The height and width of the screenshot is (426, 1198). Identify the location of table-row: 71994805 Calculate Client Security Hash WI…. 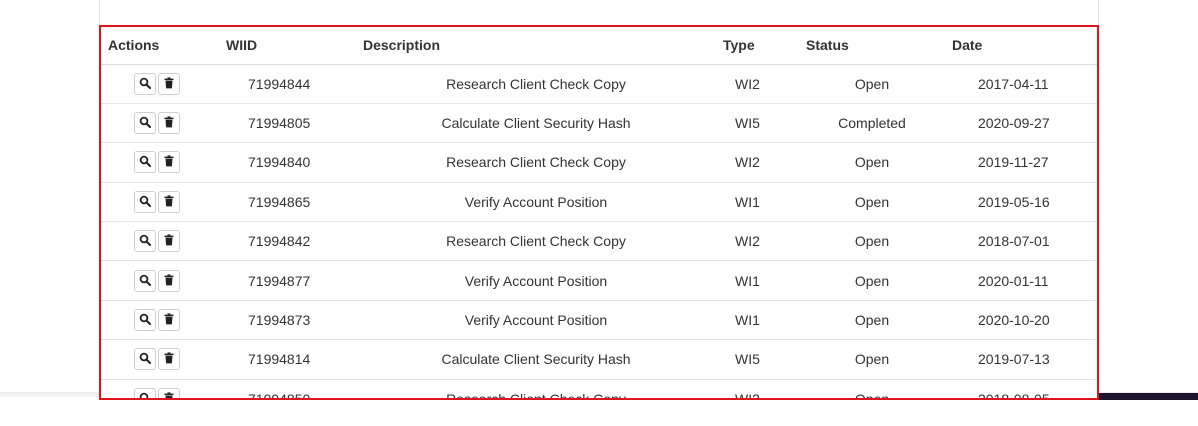
(599, 123).